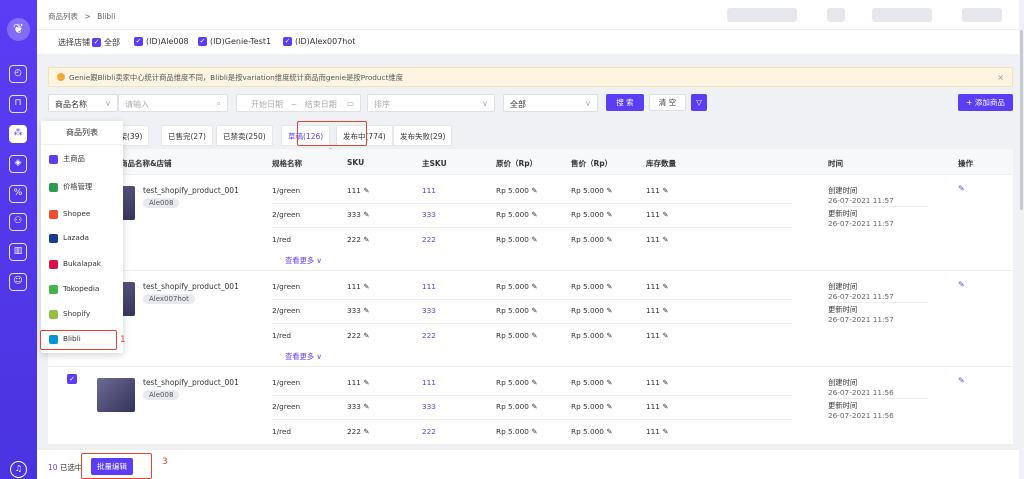 This screenshot has width=1024, height=479. What do you see at coordinates (18, 104) in the screenshot?
I see `orders-icon: ⊓` at bounding box center [18, 104].